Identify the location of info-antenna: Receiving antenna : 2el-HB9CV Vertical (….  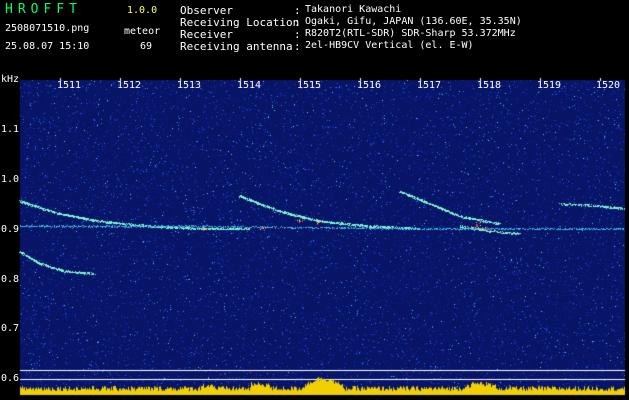
(327, 46).